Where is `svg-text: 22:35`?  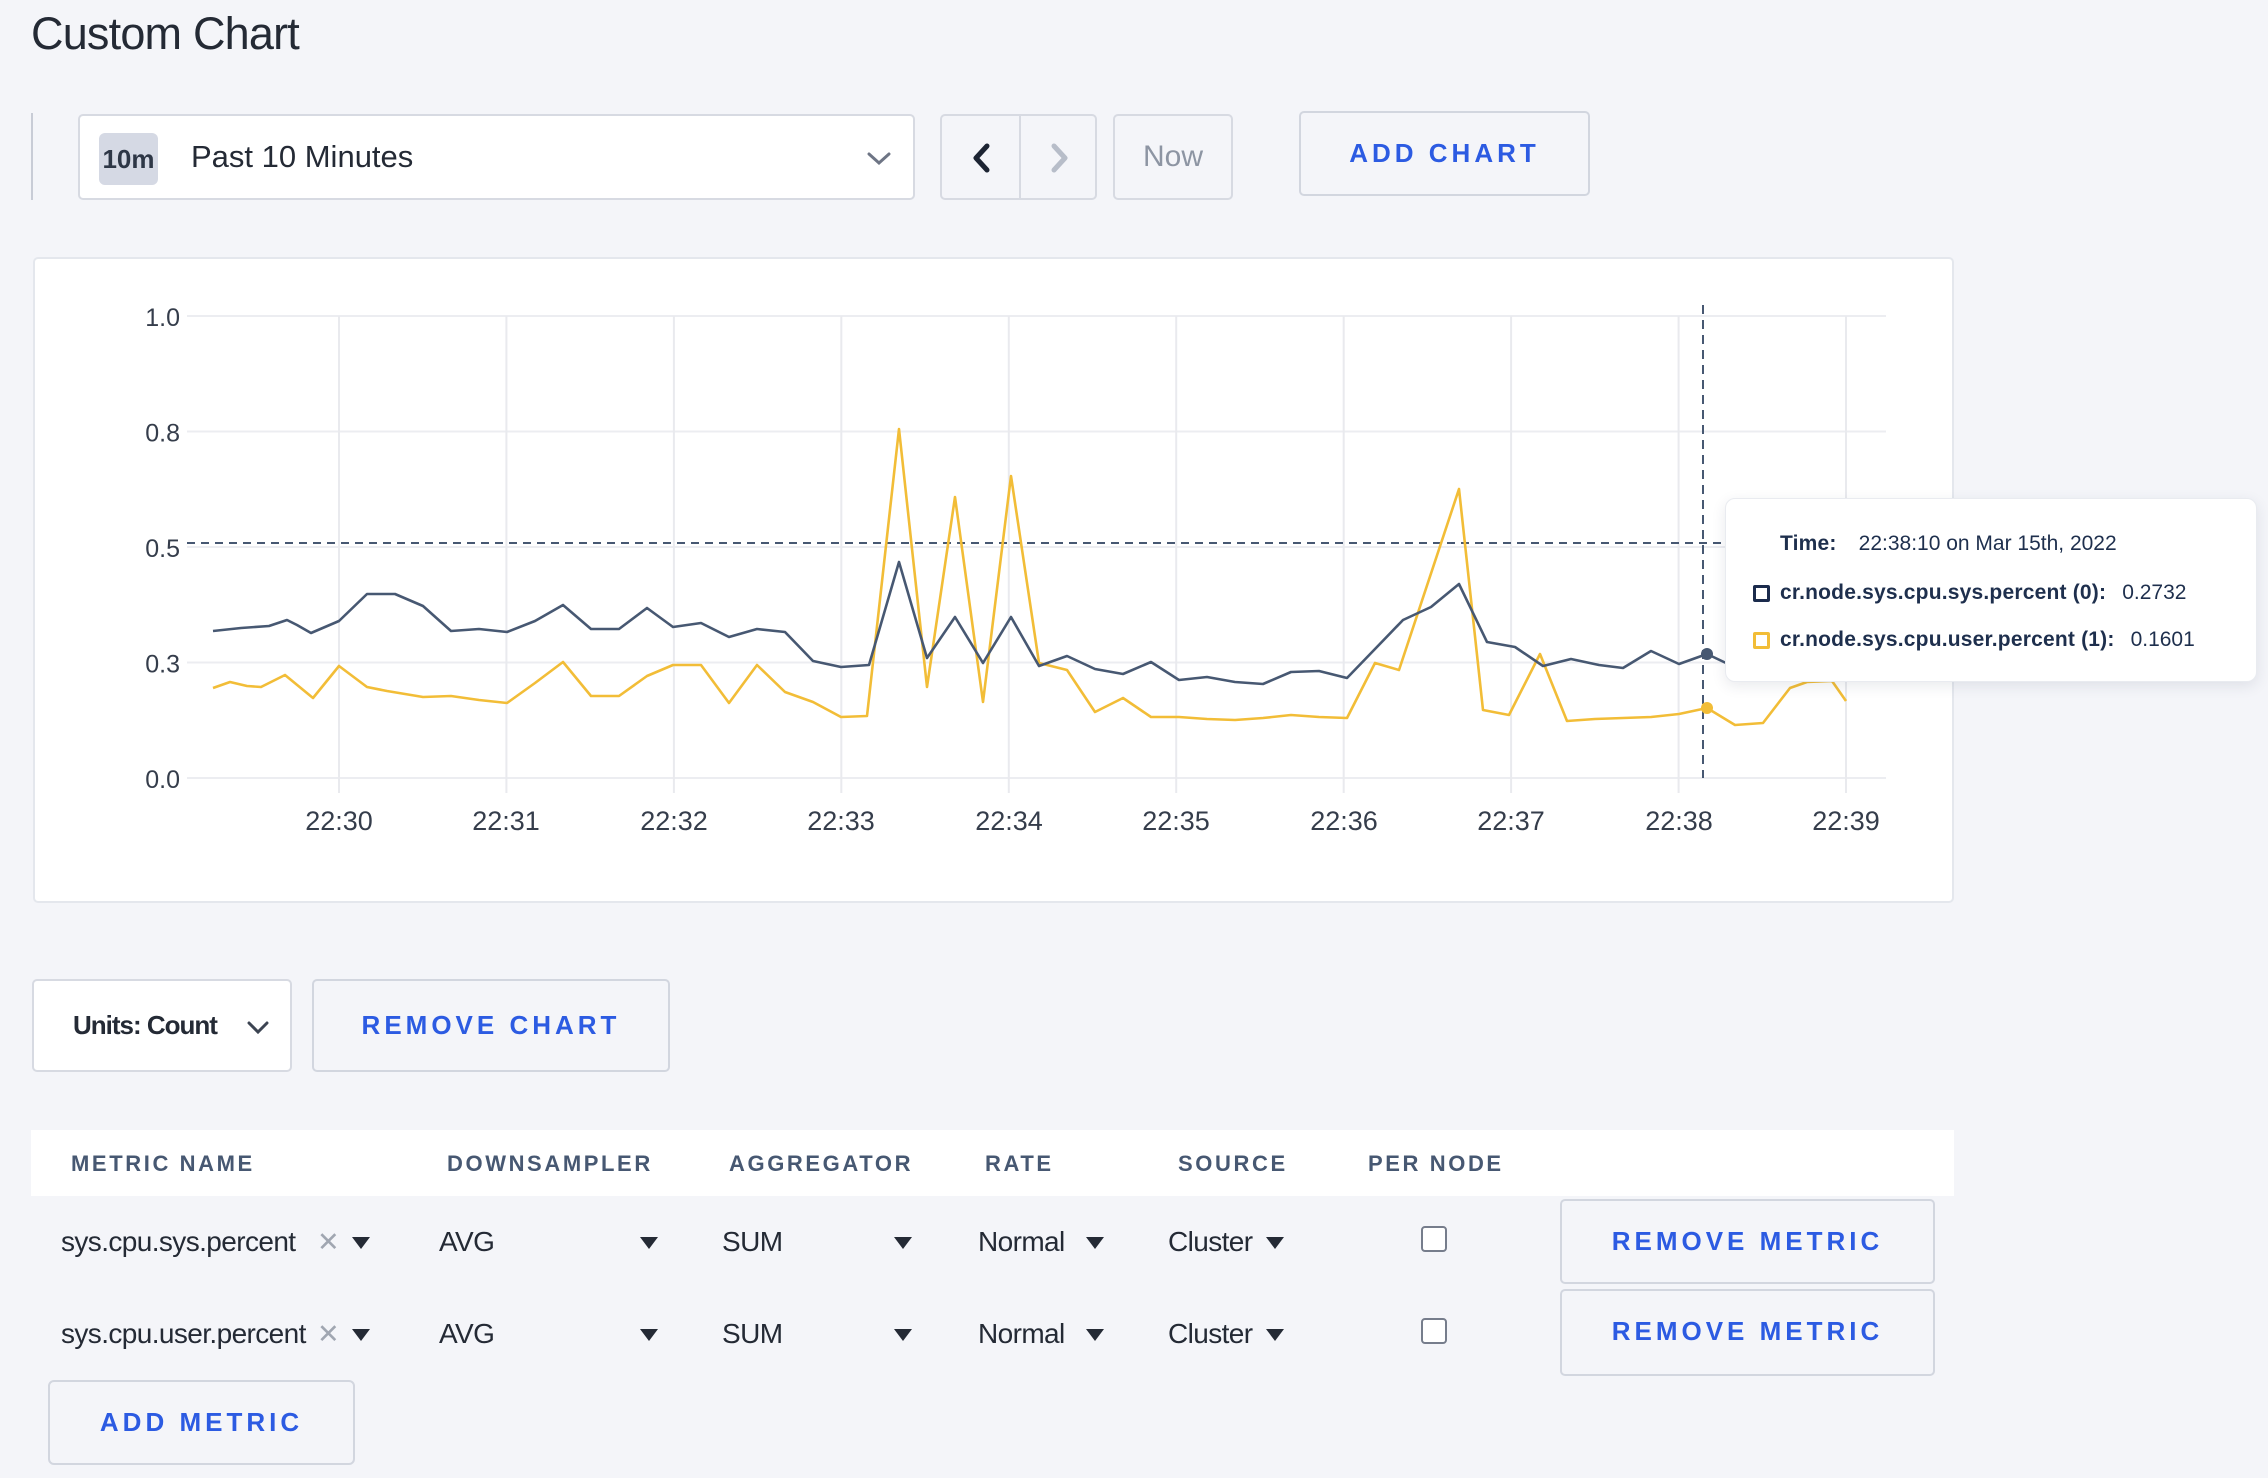
svg-text: 22:35 is located at coordinates (1176, 821).